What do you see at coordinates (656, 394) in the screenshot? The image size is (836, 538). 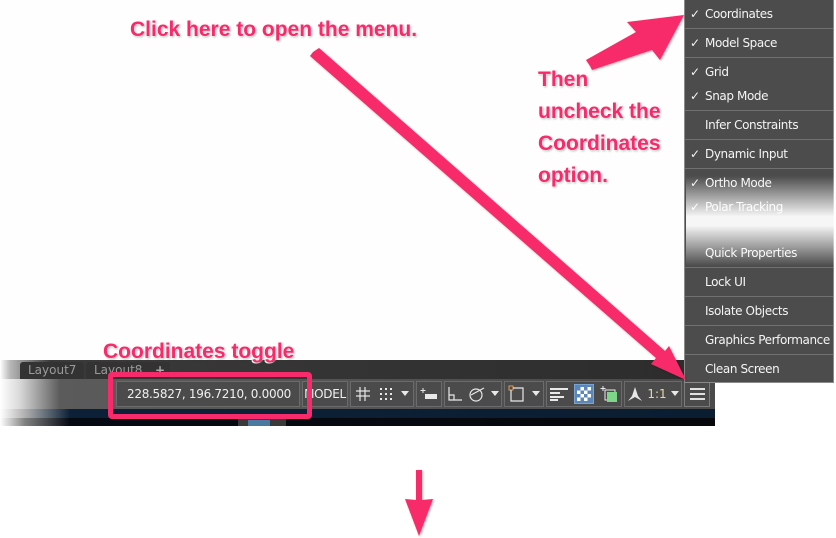 I see `annotation-scale-label: 1:1` at bounding box center [656, 394].